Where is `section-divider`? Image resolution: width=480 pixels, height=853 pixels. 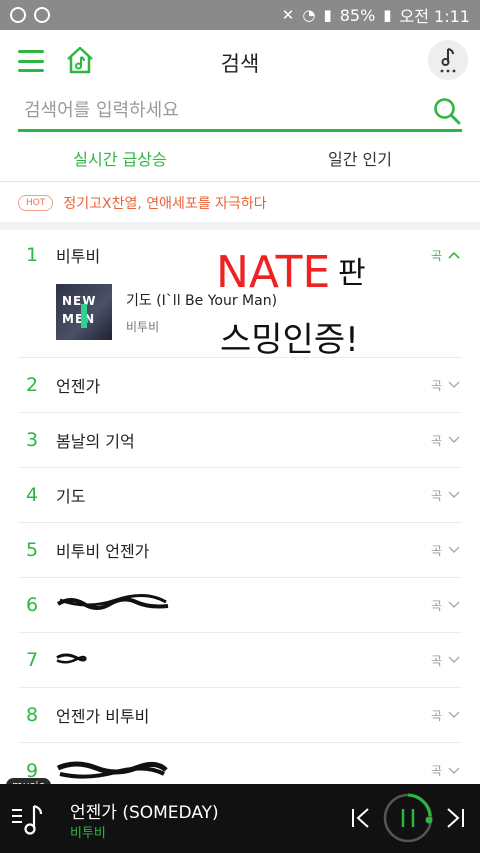
section-divider is located at coordinates (240, 226).